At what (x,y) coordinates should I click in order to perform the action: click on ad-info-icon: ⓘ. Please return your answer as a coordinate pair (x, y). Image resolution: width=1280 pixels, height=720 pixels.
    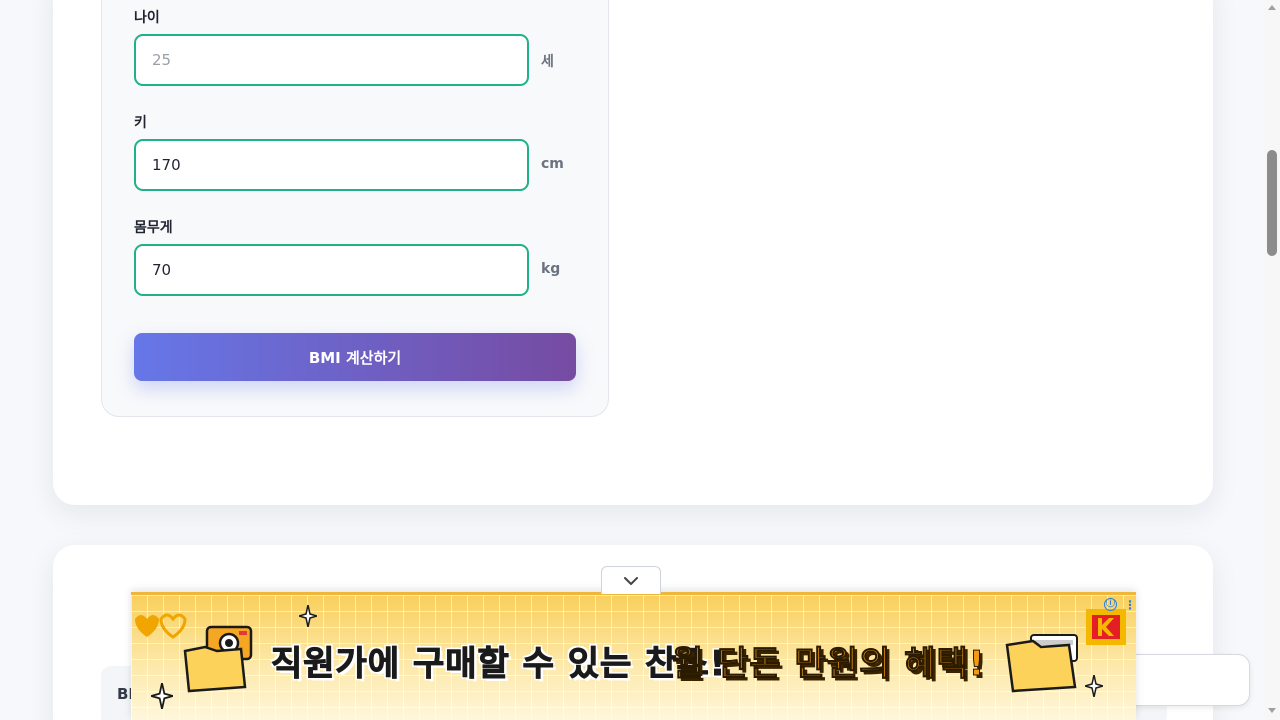
    Looking at the image, I should click on (1110, 604).